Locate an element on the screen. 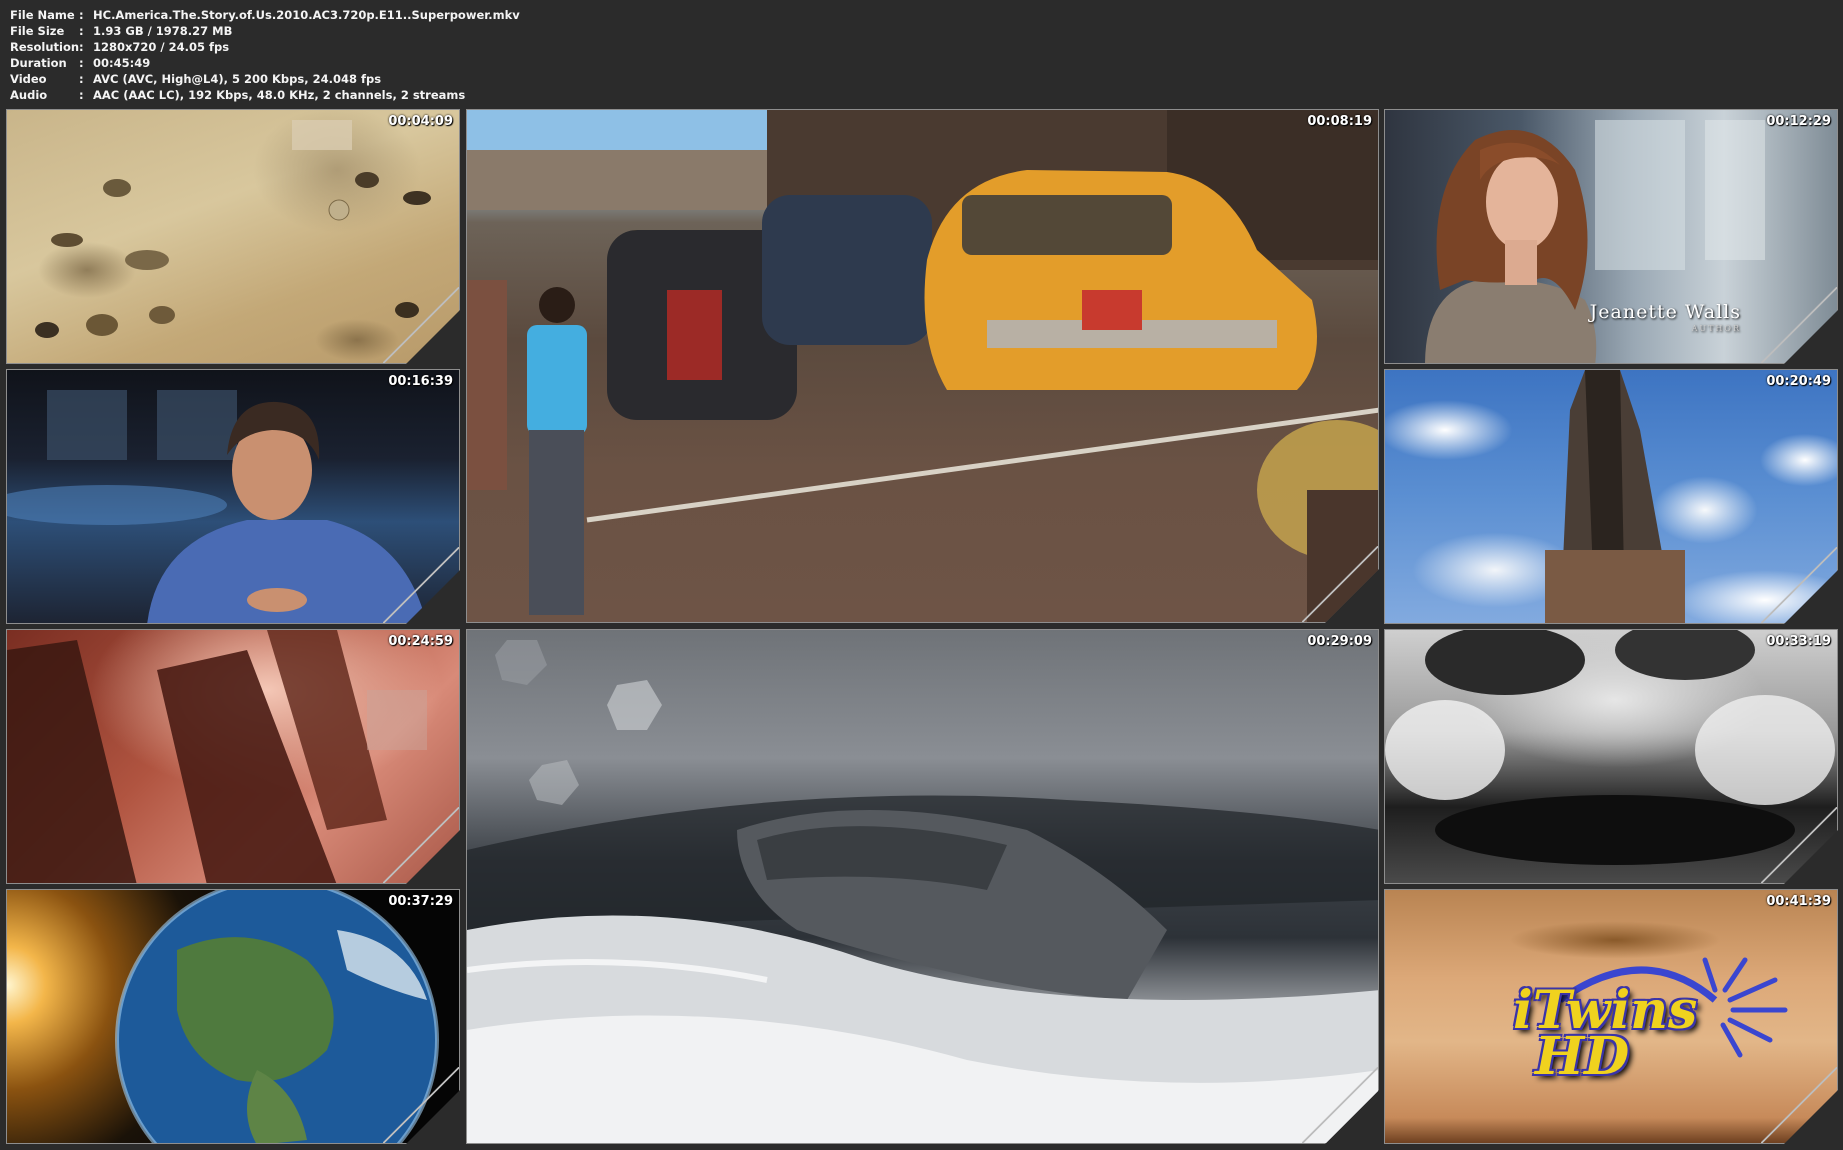  timestamp: 00:08:19 is located at coordinates (1339, 121).